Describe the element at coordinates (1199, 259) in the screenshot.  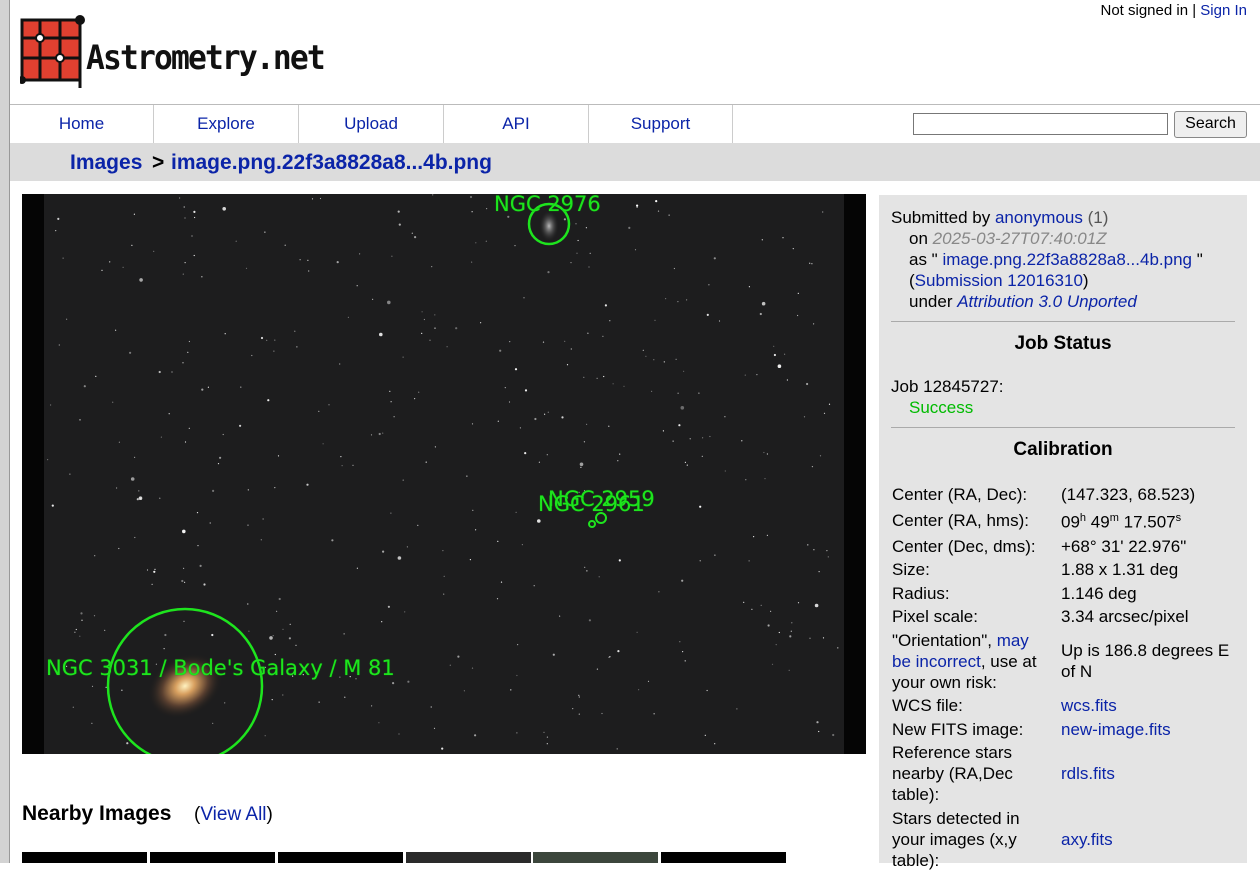
I see `as-close-quote: "` at that location.